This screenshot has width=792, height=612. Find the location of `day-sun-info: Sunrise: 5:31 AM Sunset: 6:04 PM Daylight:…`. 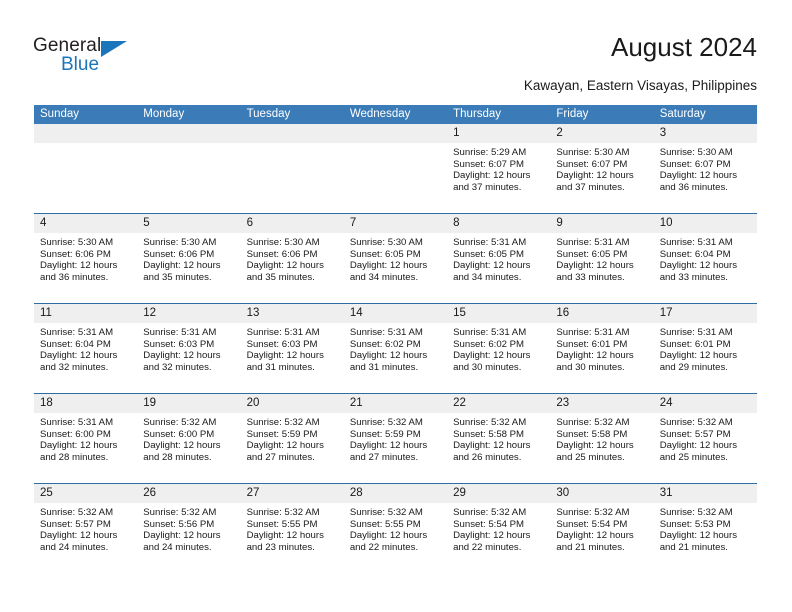

day-sun-info: Sunrise: 5:31 AM Sunset: 6:04 PM Daylight:… is located at coordinates (705, 258).